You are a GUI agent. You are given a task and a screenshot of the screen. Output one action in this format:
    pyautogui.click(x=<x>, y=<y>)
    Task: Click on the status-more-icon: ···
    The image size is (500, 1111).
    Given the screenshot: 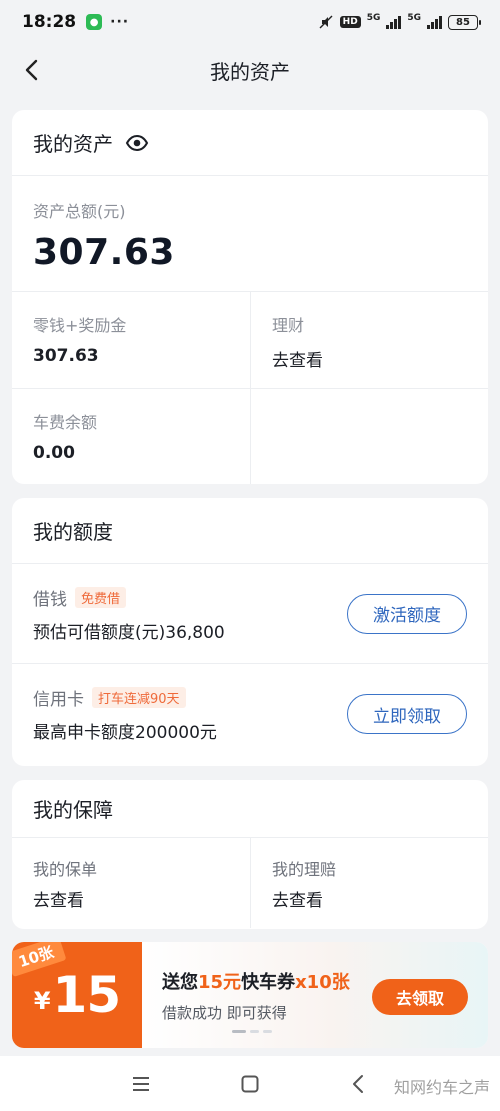 What is the action you would take?
    pyautogui.click(x=120, y=22)
    